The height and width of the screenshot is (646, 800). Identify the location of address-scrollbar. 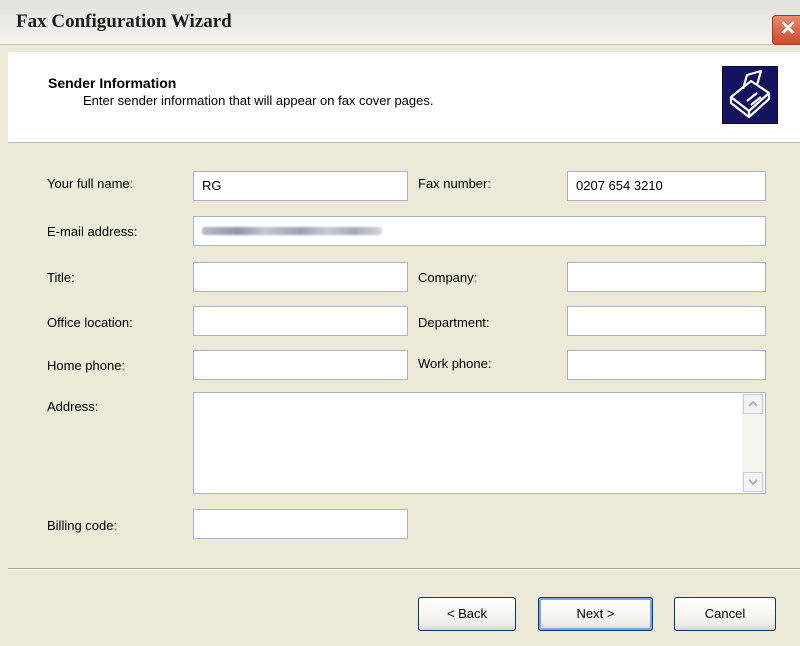
(753, 443).